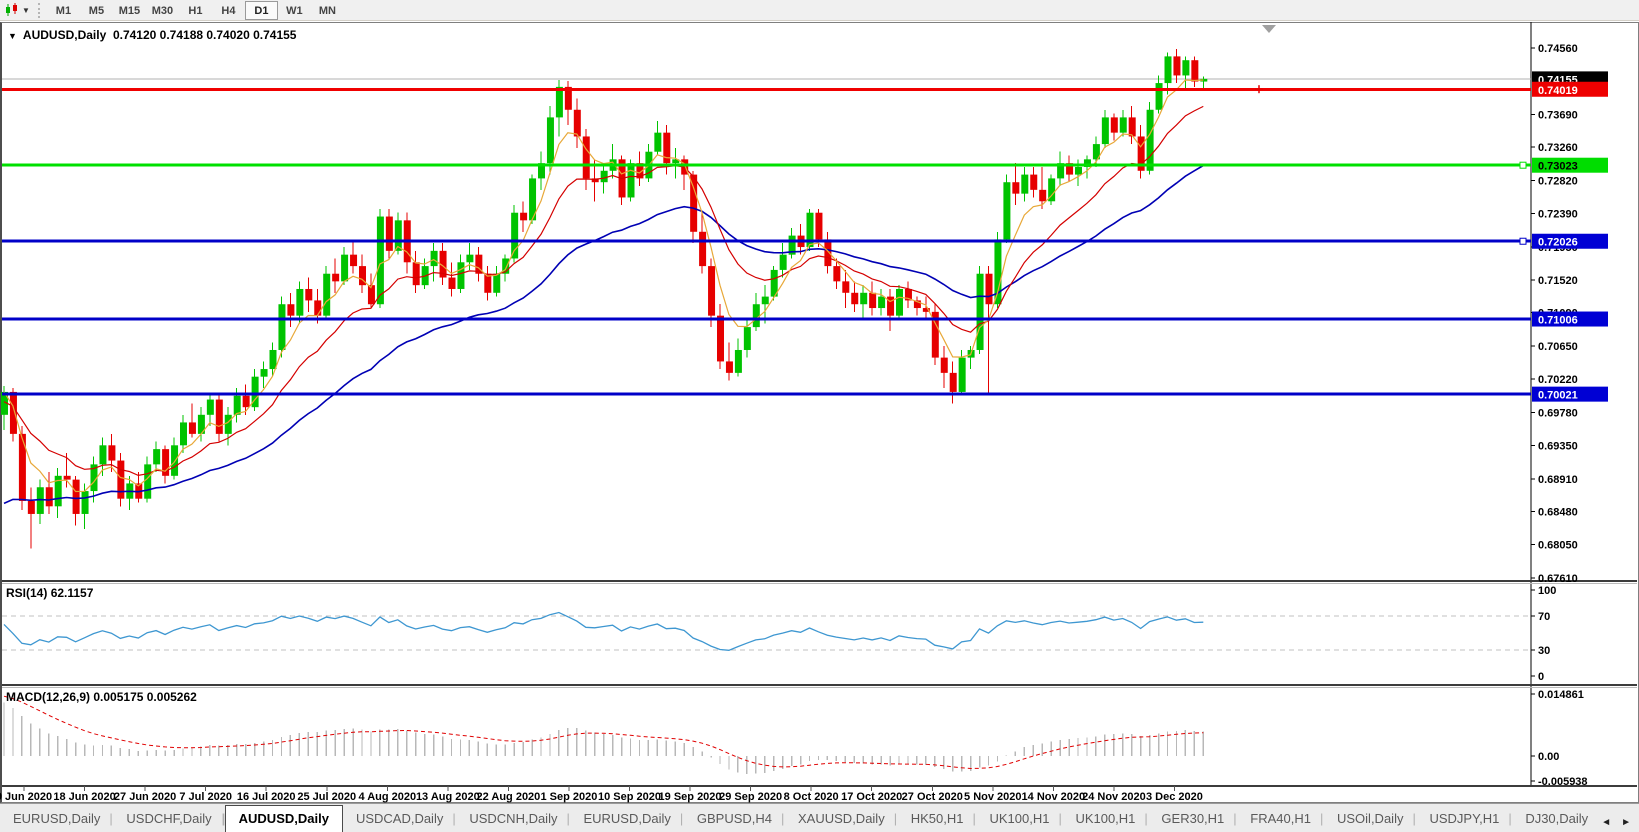  What do you see at coordinates (1558, 480) in the screenshot?
I see `svg-text: 0.68910` at bounding box center [1558, 480].